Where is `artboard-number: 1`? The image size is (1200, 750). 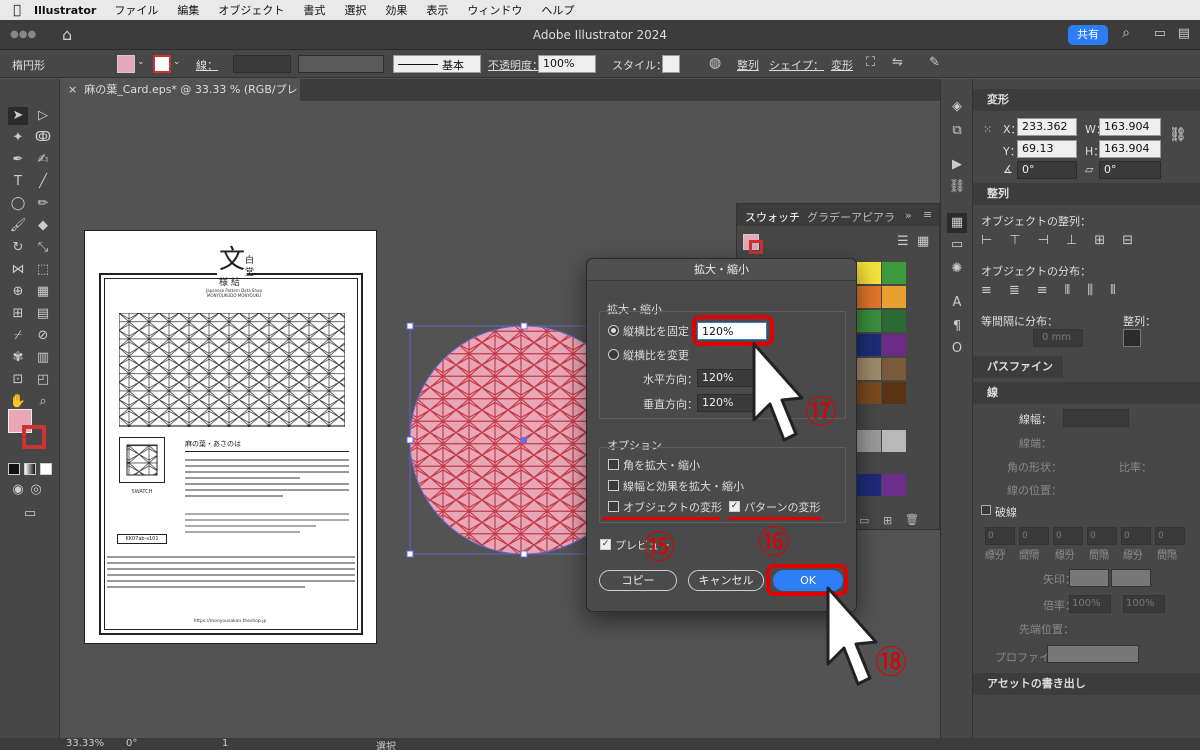 artboard-number: 1 is located at coordinates (225, 743).